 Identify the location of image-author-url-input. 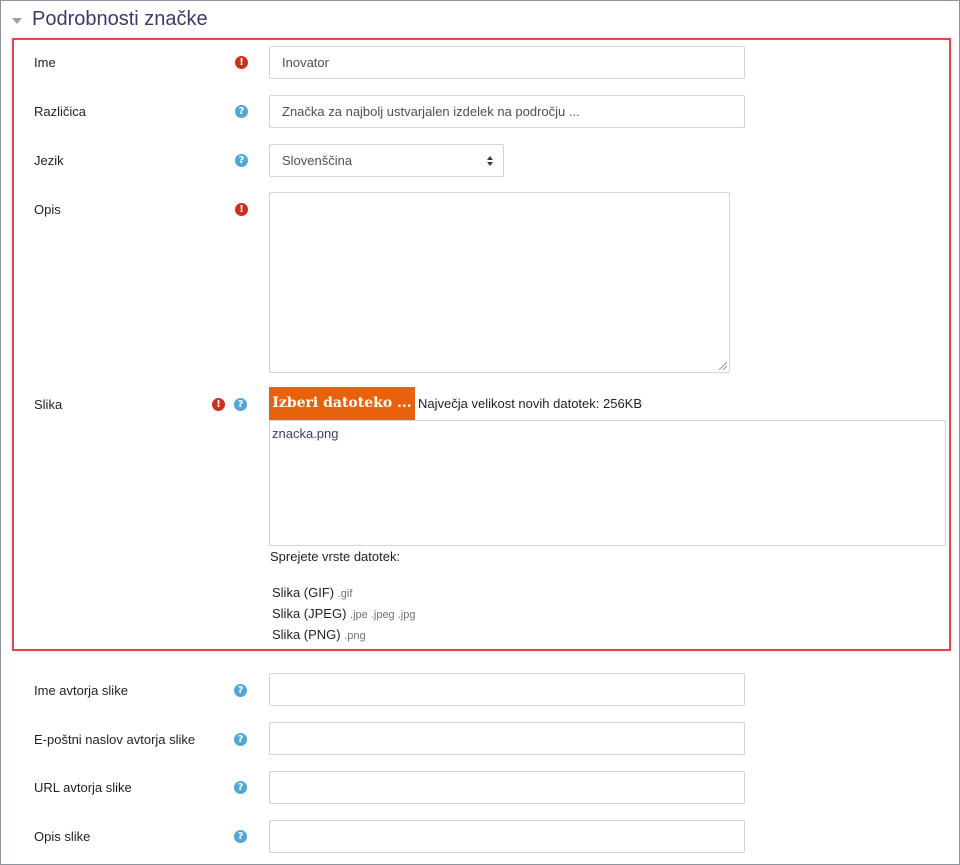
(507, 787).